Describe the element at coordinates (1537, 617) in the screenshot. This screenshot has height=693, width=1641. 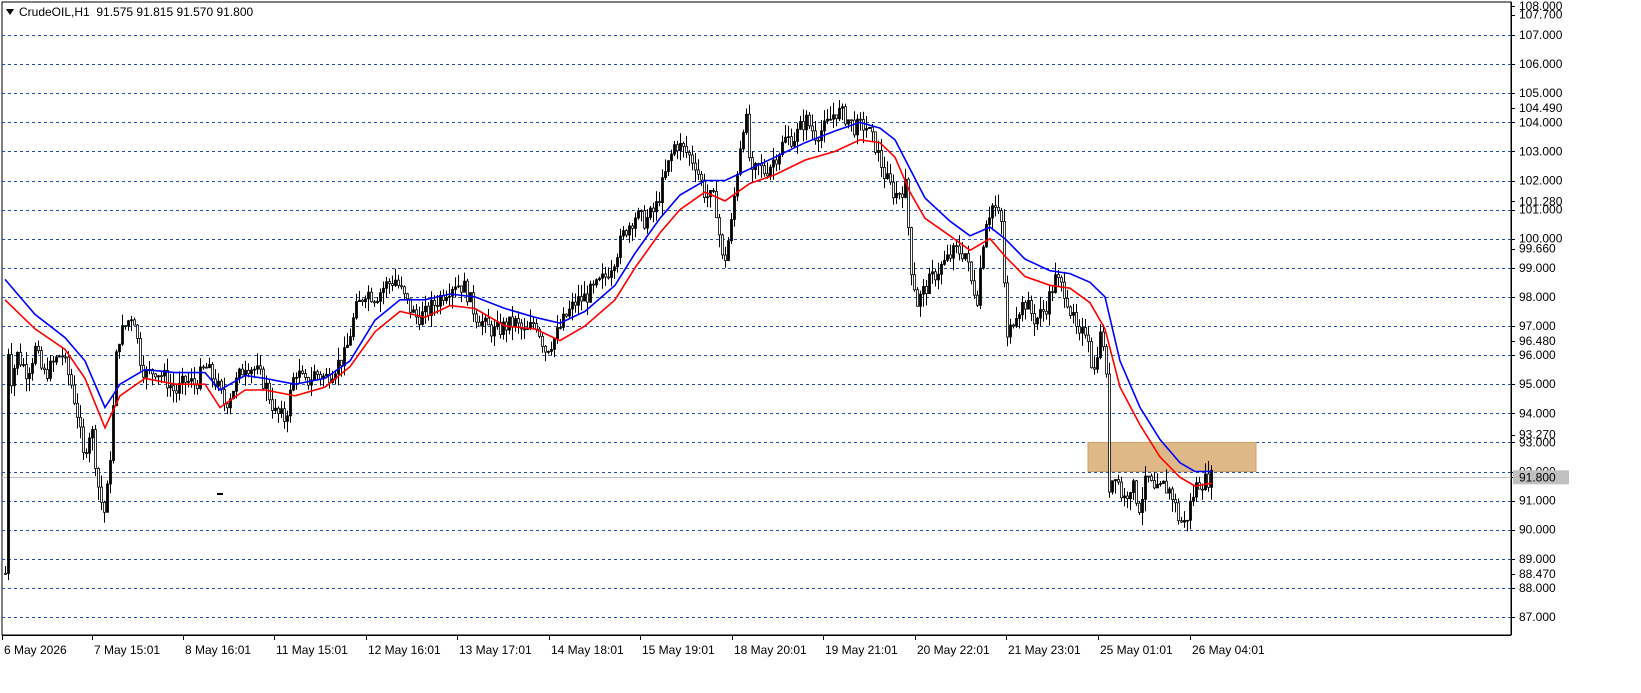
I see `price-tick-label: 87.000` at that location.